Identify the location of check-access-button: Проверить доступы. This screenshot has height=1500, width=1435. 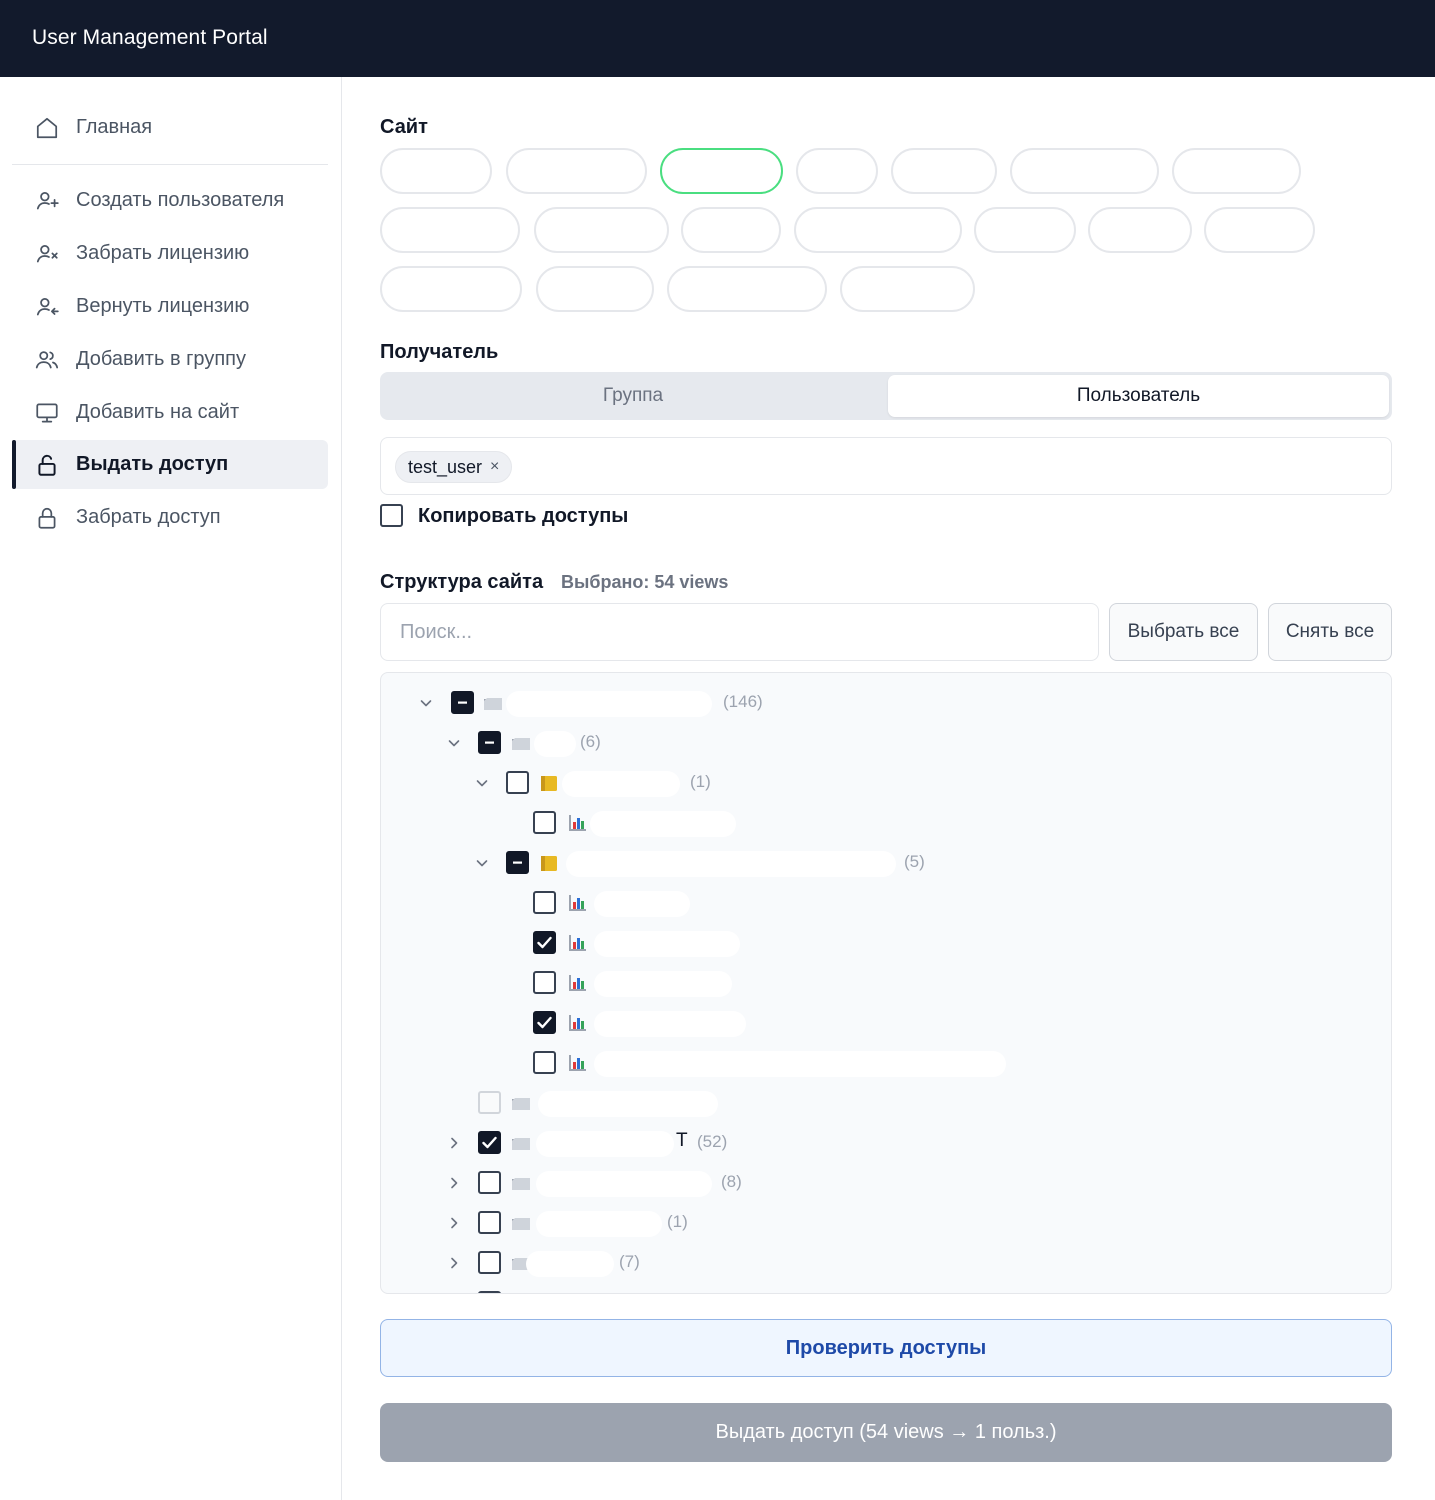
(886, 1348).